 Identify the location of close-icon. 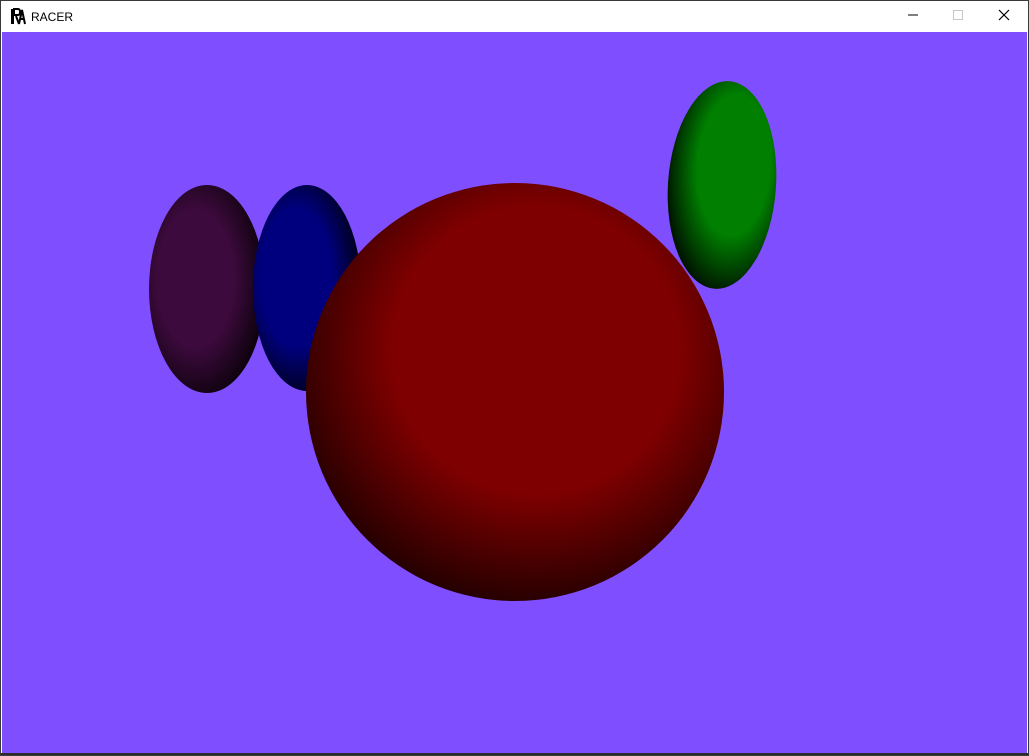
(1004, 17).